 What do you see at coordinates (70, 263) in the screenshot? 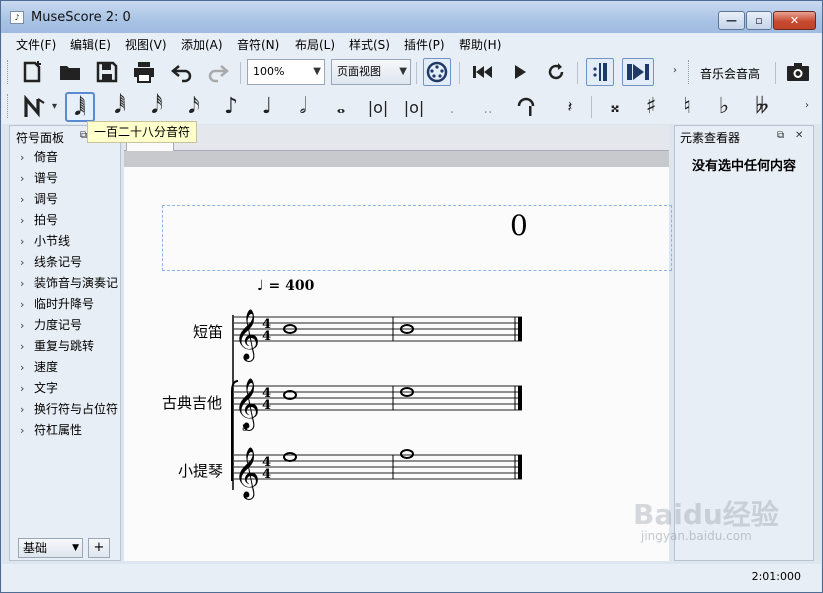
I see `palette-item-lines: › 线条记号` at bounding box center [70, 263].